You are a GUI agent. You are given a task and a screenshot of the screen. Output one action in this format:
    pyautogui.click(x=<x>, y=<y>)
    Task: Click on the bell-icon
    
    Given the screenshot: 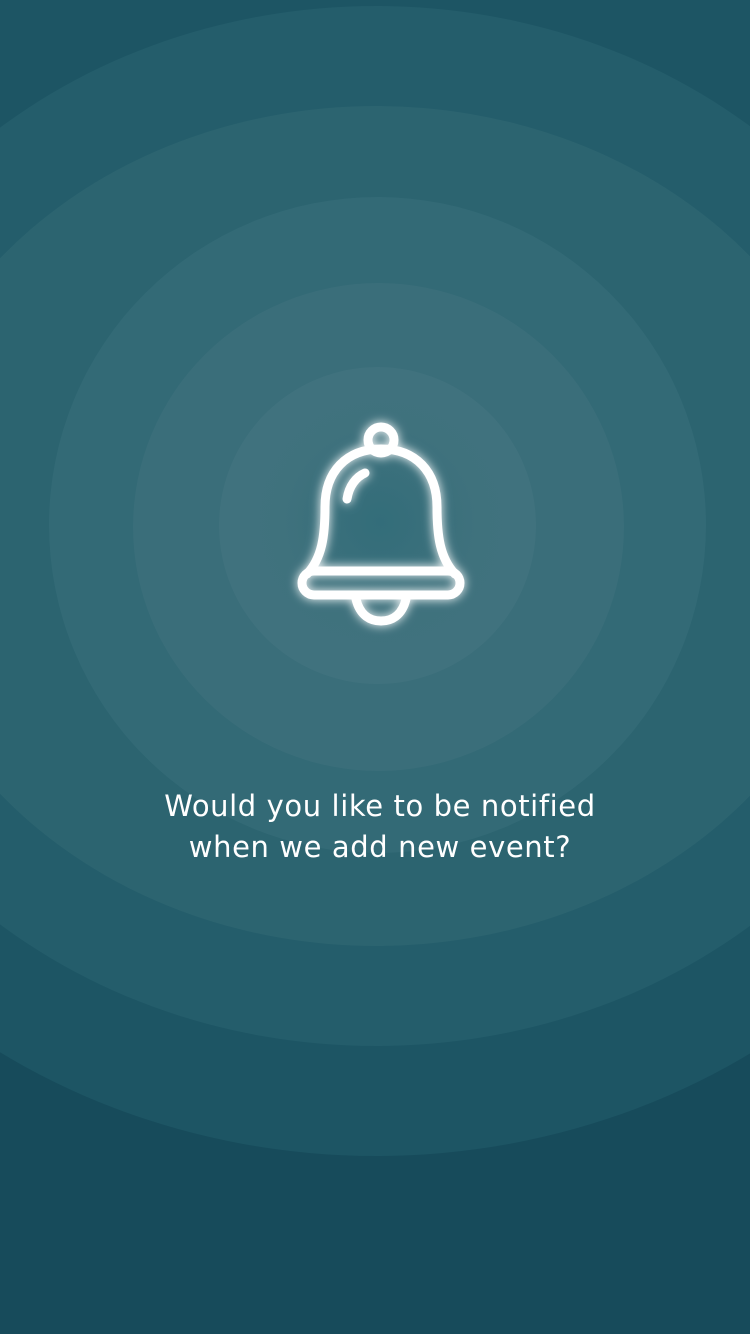 What is the action you would take?
    pyautogui.click(x=382, y=526)
    